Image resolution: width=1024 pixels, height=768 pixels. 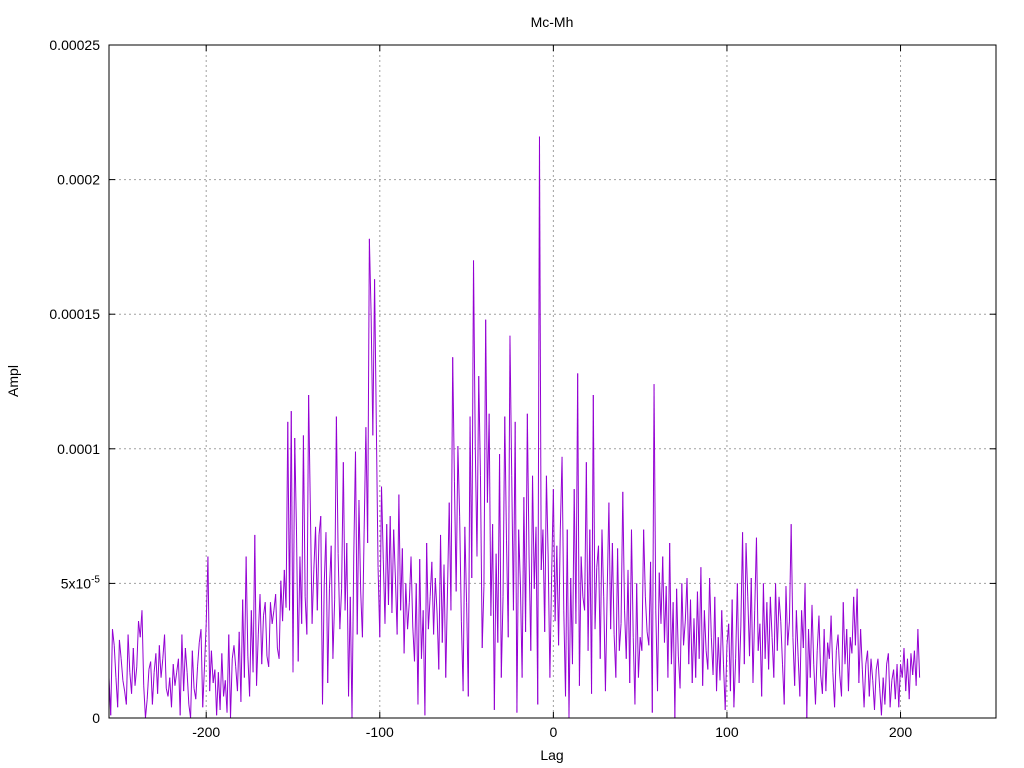 What do you see at coordinates (81, 582) in the screenshot?
I see `y-tick-label: 5x10-5` at bounding box center [81, 582].